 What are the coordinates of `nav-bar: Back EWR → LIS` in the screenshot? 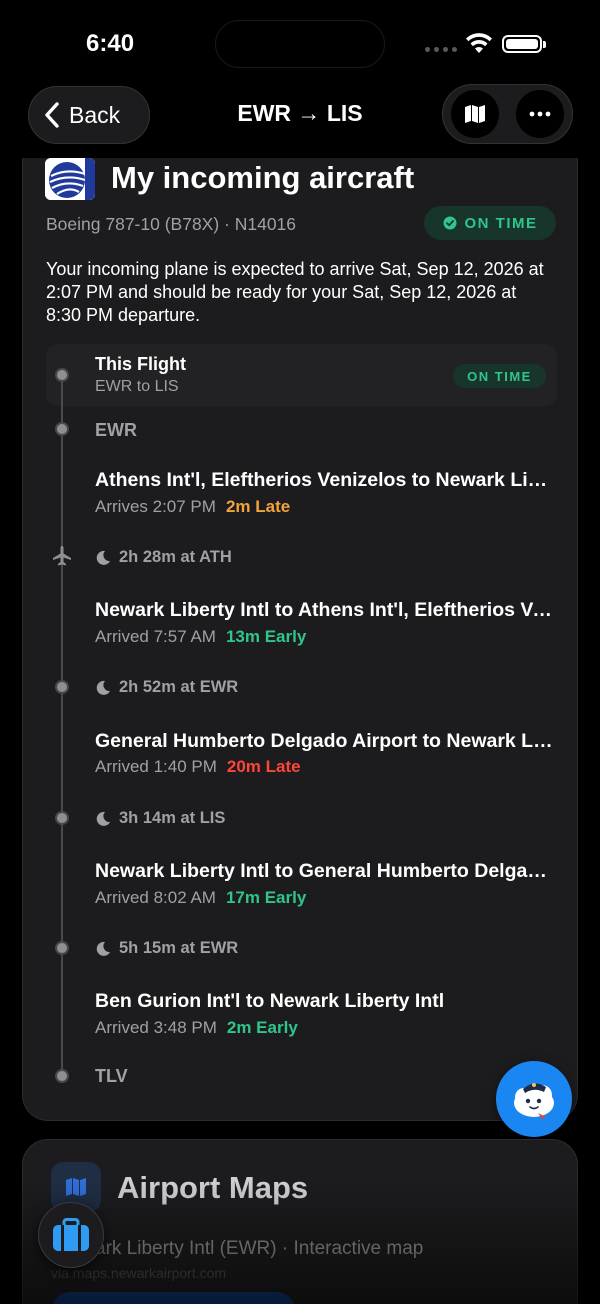 It's located at (300, 116).